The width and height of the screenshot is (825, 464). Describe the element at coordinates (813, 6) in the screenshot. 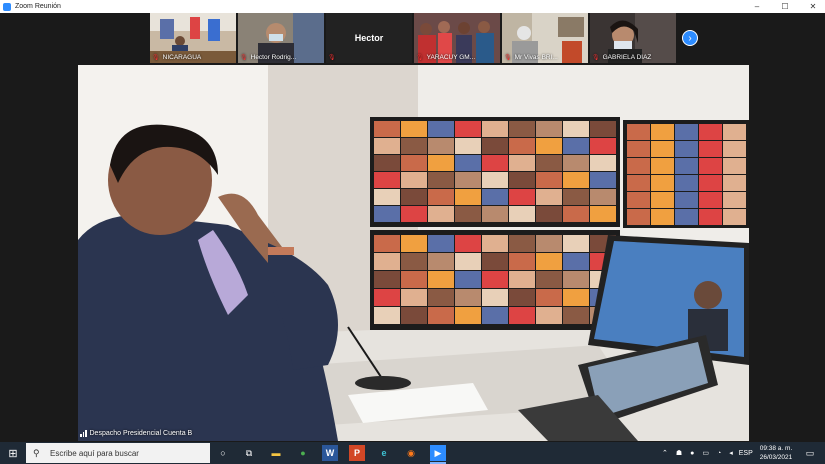

I see `close-button: ✕` at that location.